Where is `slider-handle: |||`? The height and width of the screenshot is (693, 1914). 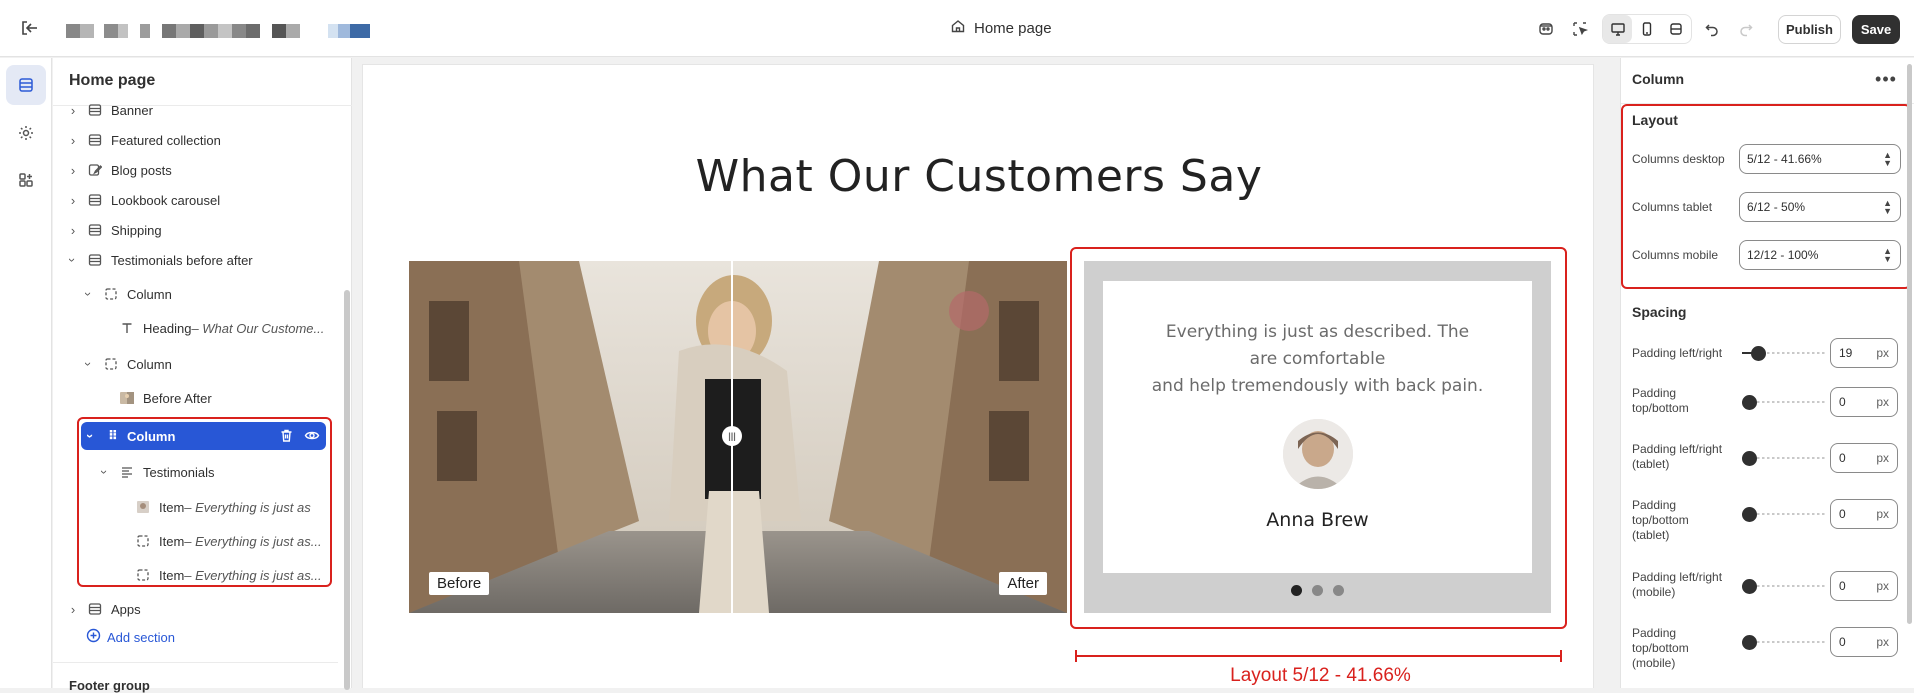
slider-handle: ||| is located at coordinates (732, 436).